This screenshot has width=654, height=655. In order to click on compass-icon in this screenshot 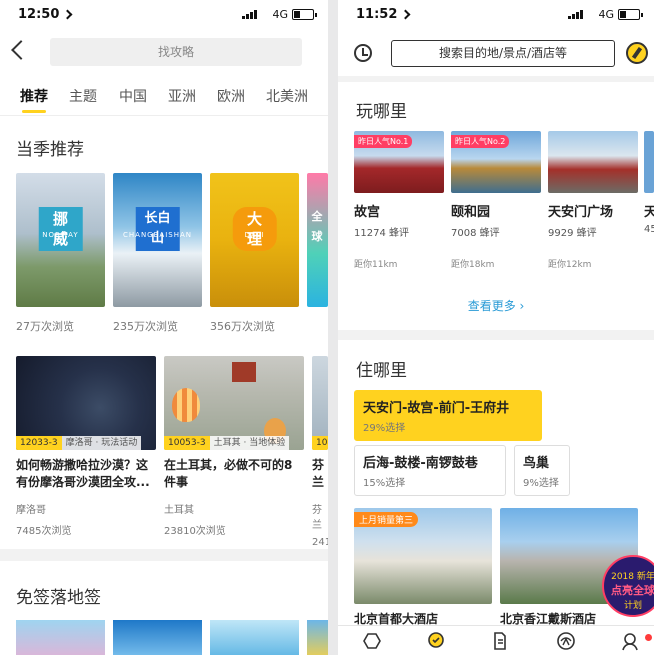, I will do `click(637, 53)`.